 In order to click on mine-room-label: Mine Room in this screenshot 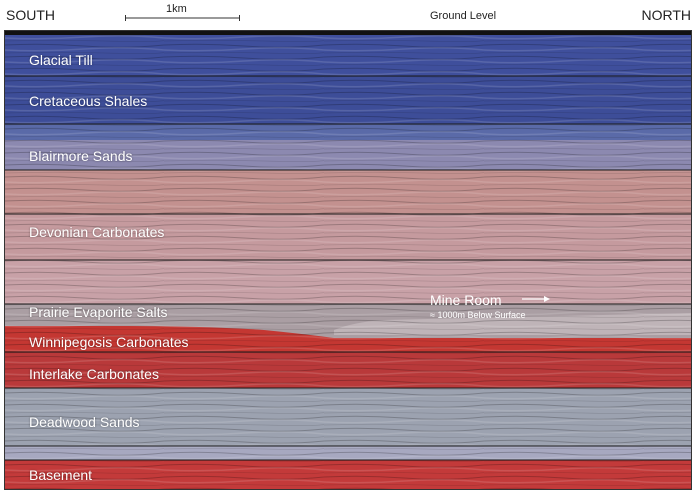, I will do `click(466, 300)`.